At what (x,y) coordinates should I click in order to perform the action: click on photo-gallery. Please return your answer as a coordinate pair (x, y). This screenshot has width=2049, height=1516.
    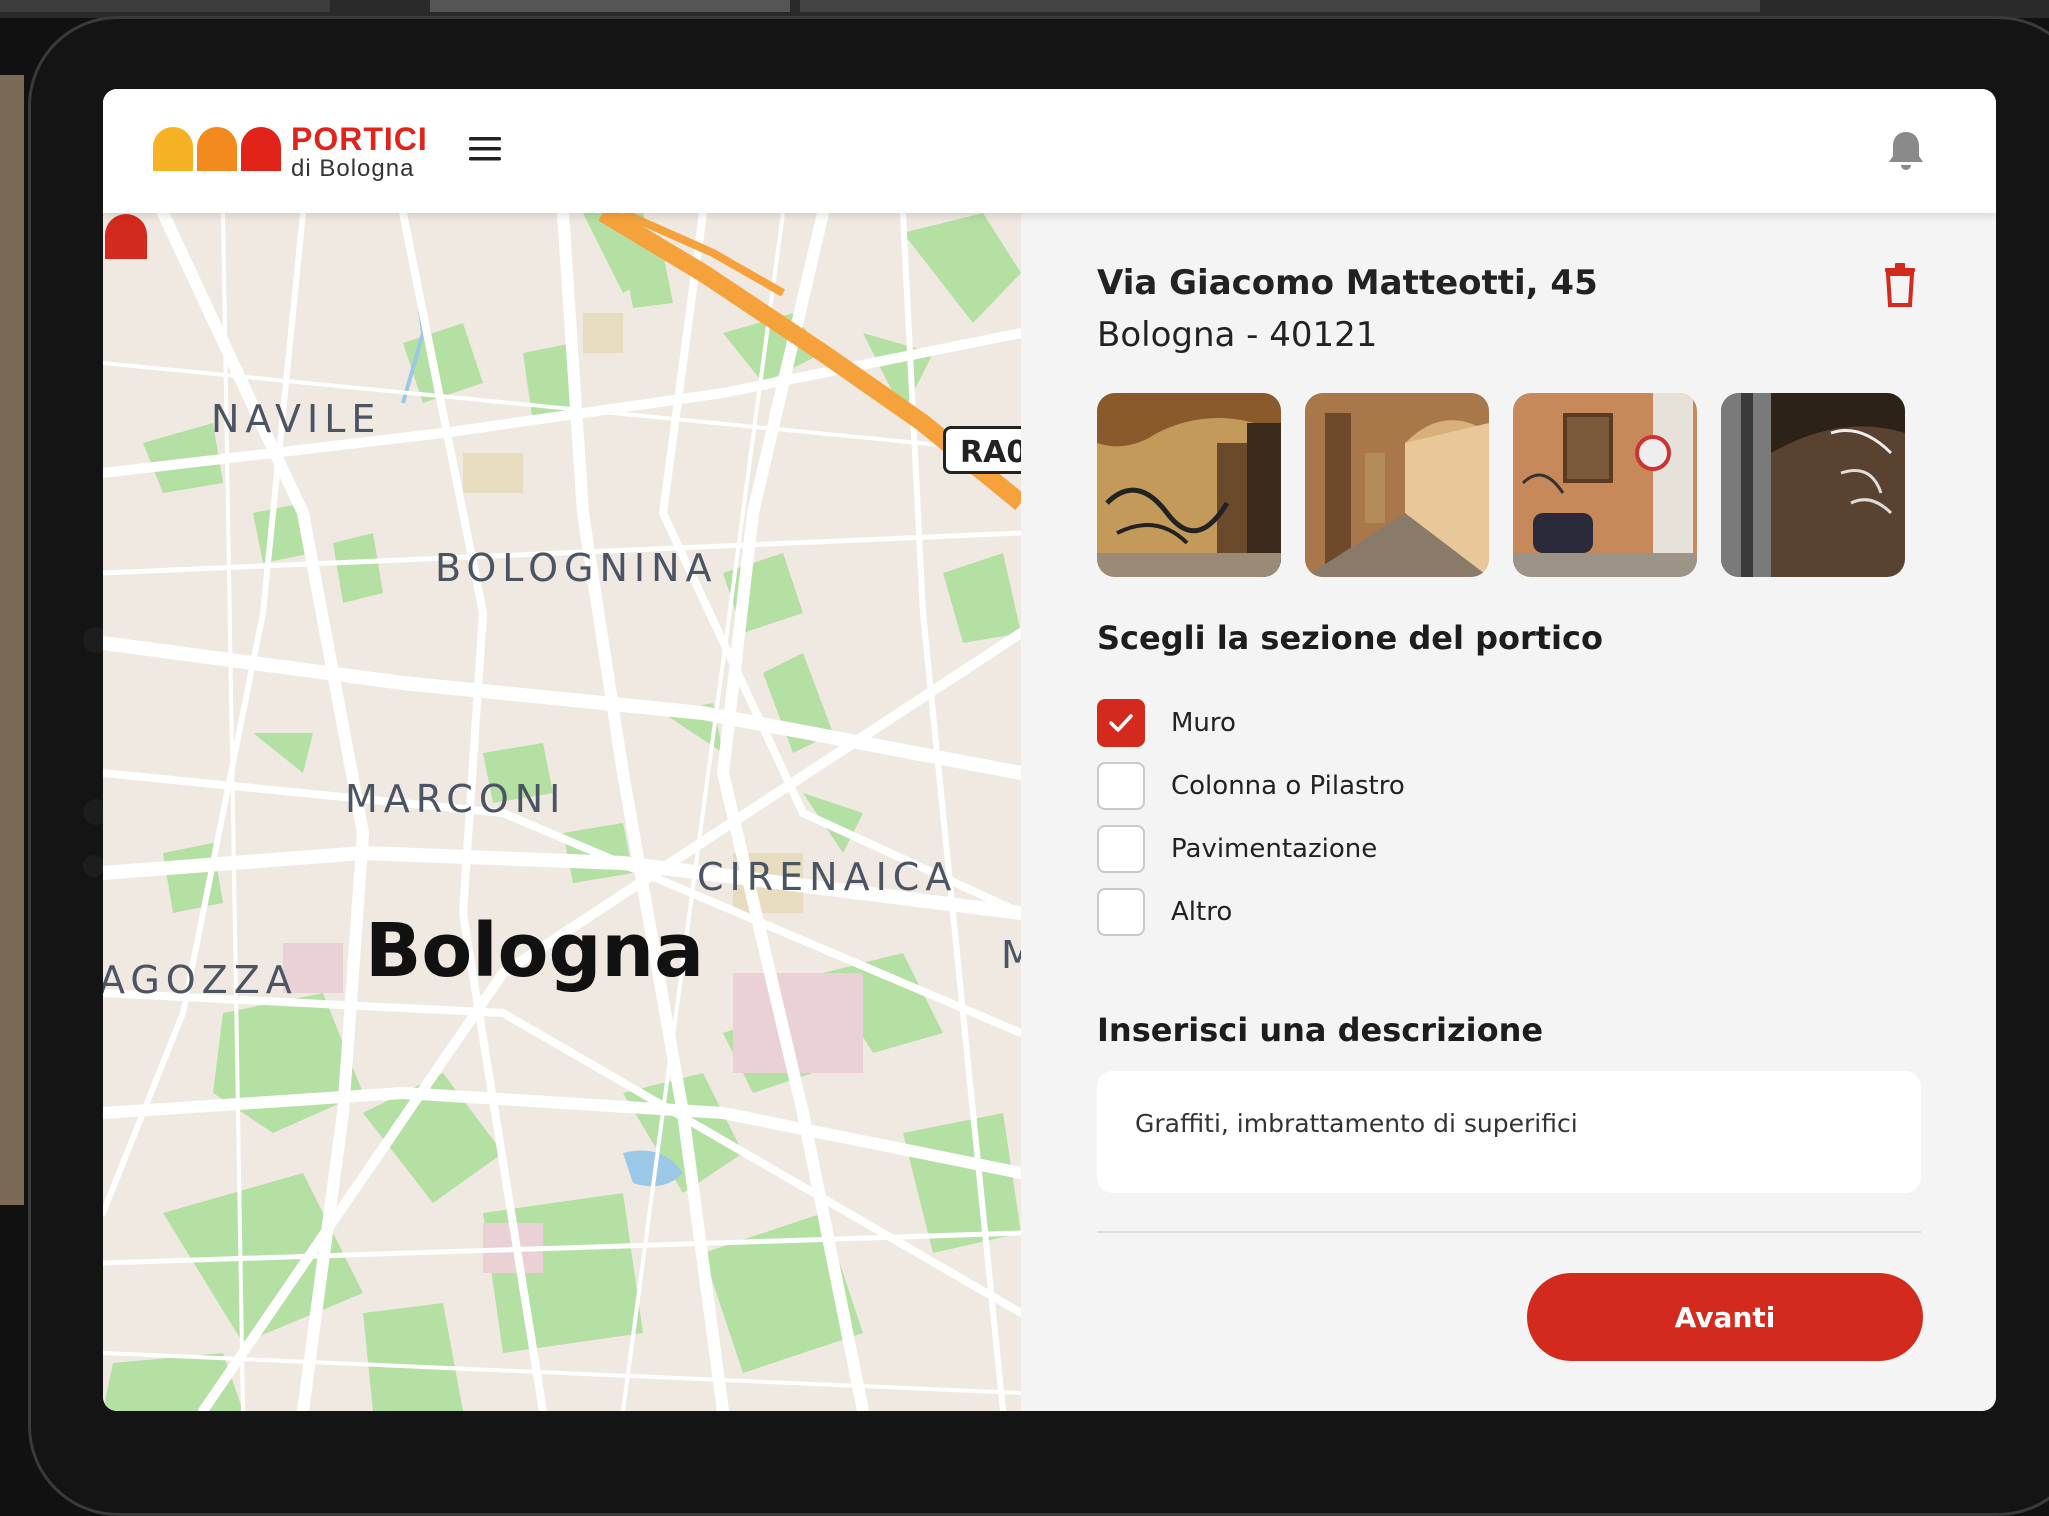
    Looking at the image, I should click on (1501, 485).